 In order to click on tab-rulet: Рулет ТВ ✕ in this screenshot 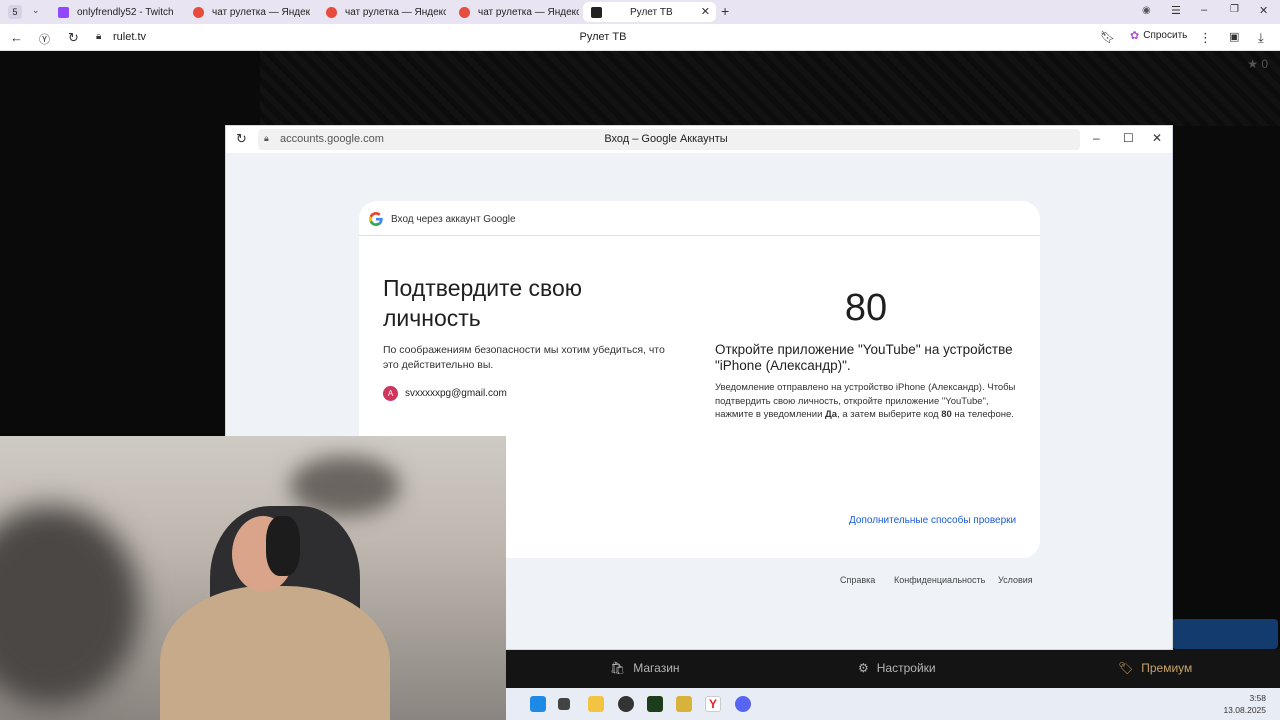, I will do `click(649, 12)`.